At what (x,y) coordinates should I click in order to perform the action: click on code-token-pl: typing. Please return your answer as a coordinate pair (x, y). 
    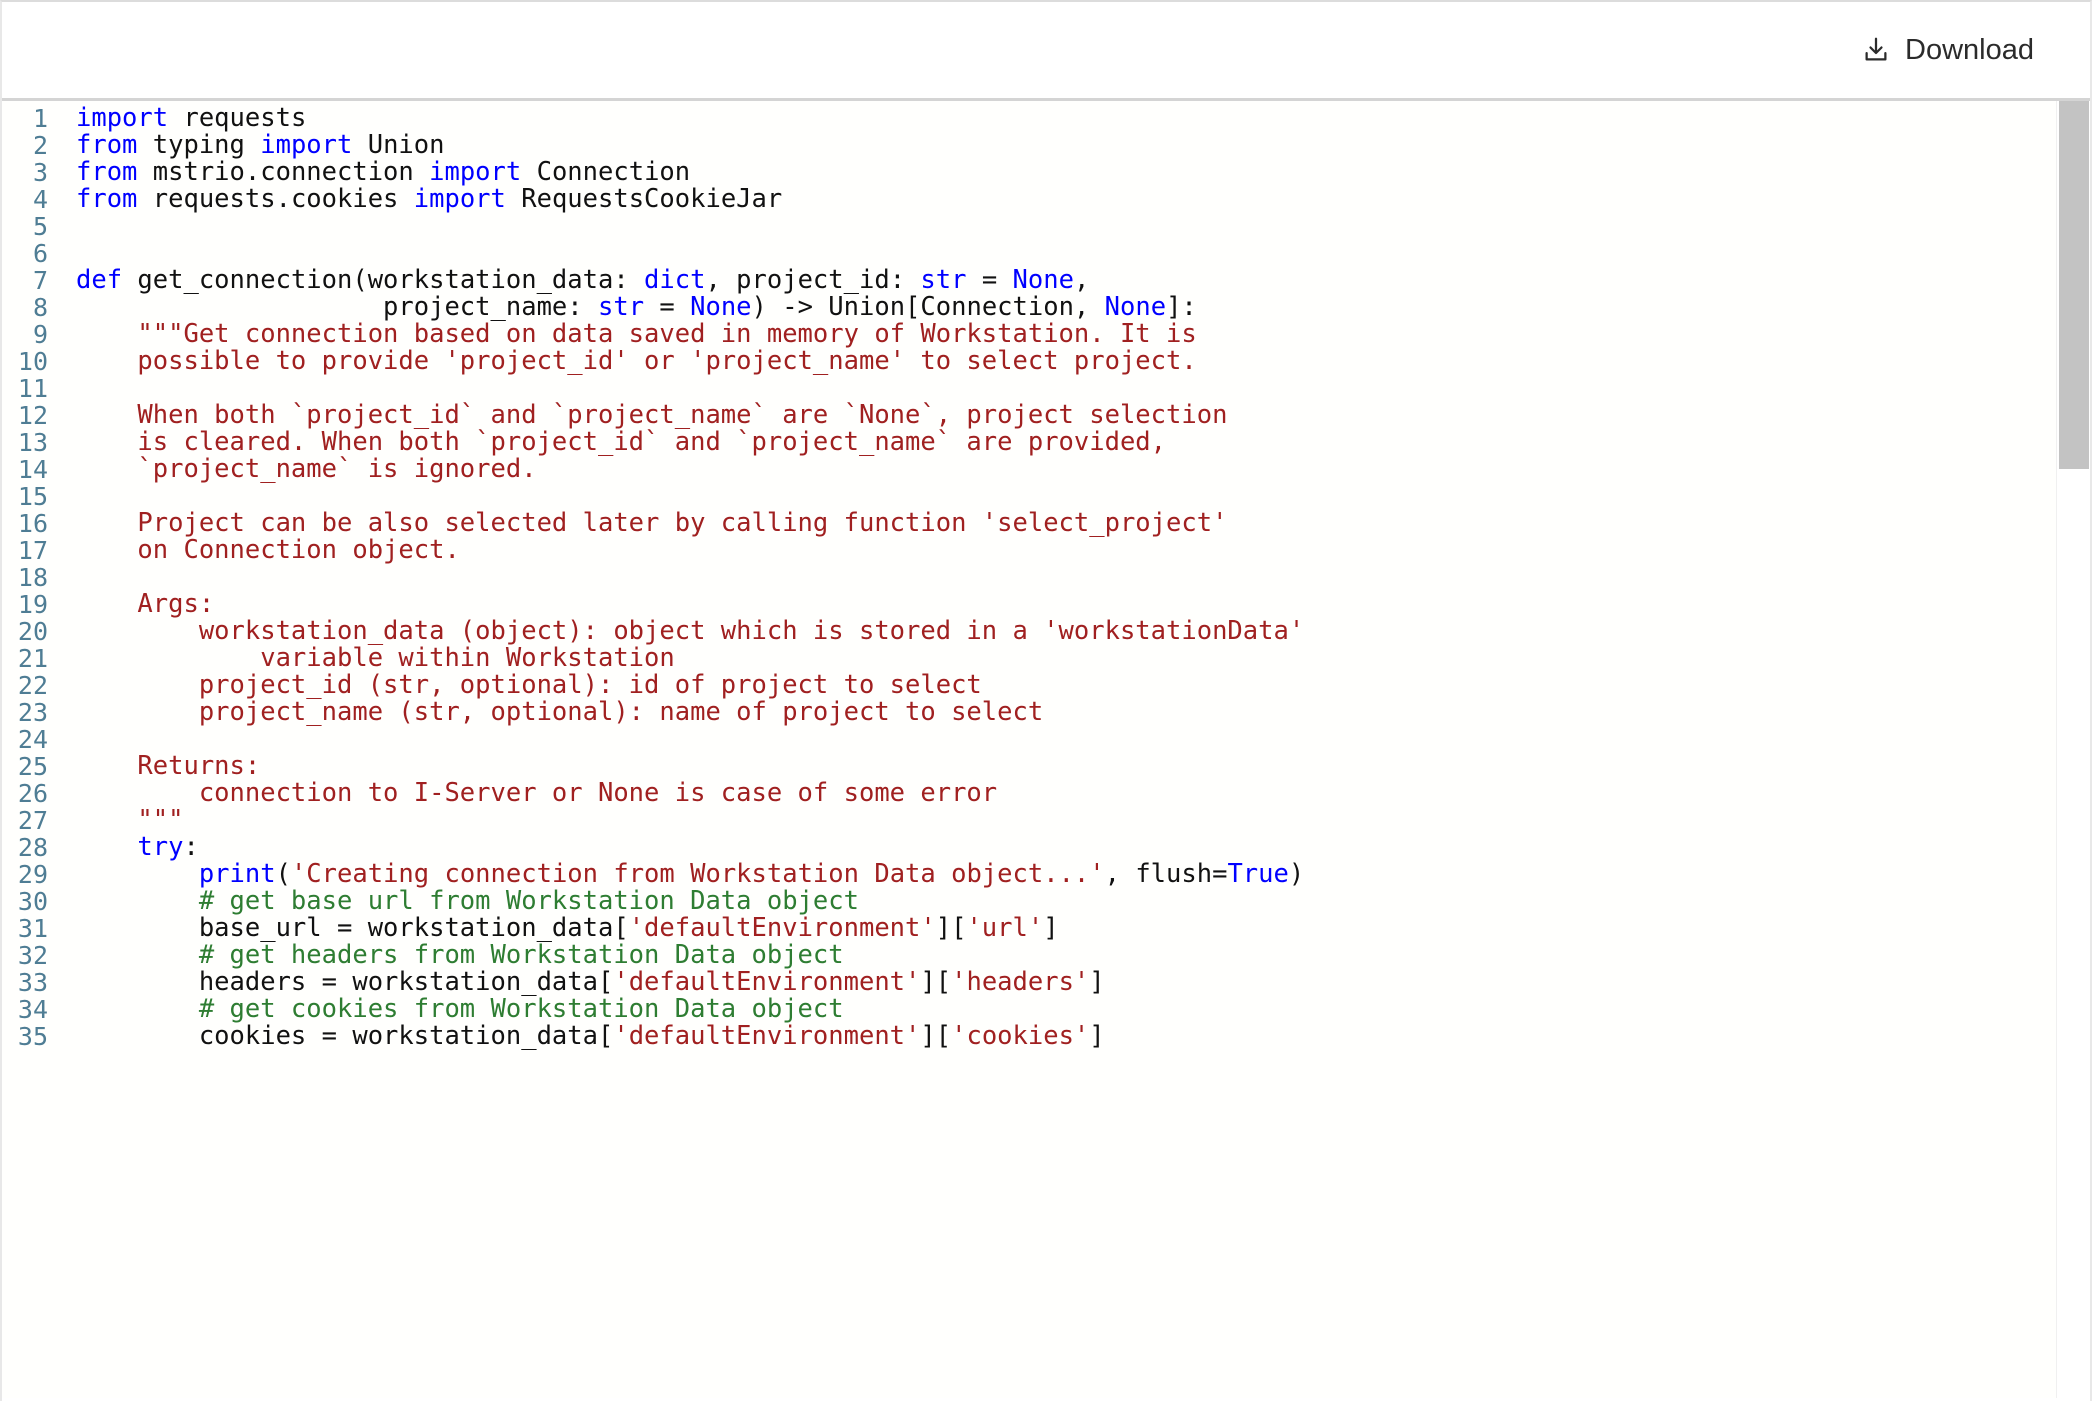
    Looking at the image, I should click on (199, 145).